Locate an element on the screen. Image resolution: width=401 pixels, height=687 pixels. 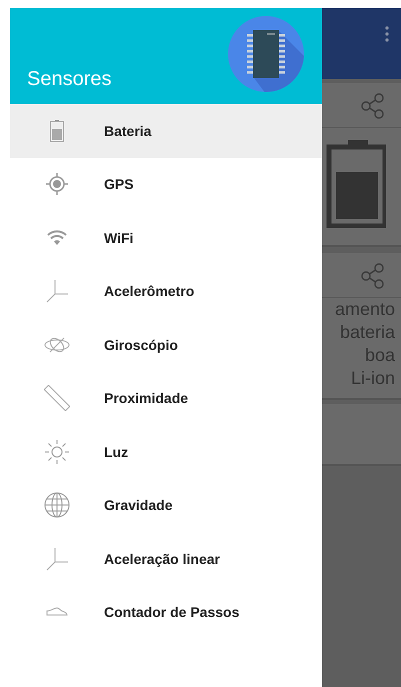
info-text: bateria is located at coordinates (367, 332).